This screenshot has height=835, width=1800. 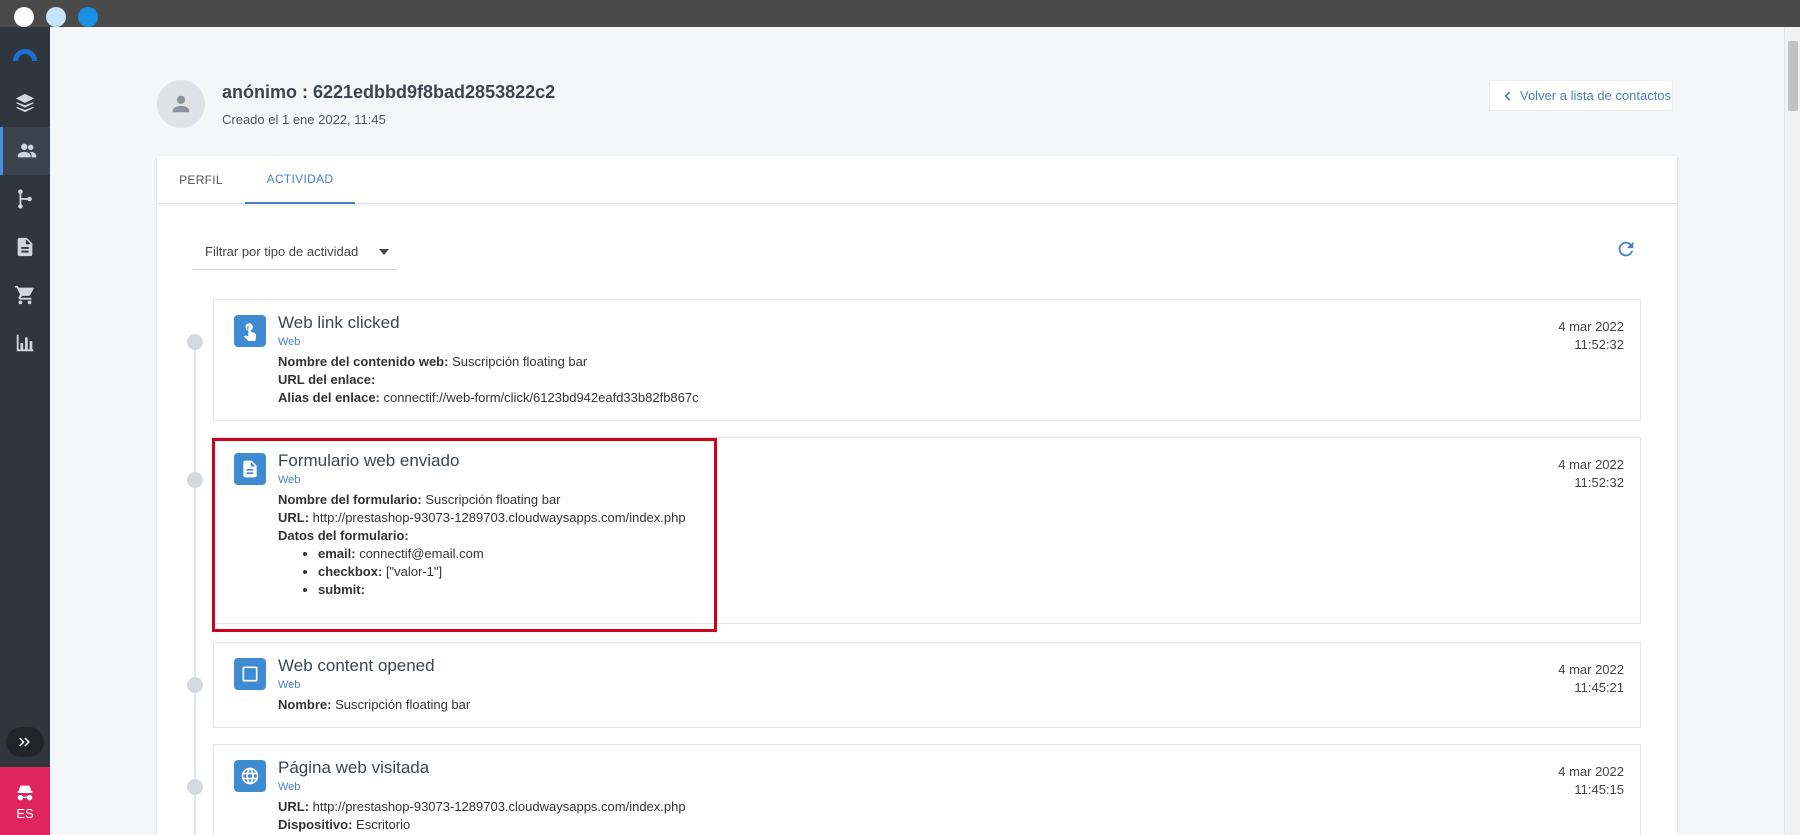 I want to click on language-selector: ES, so click(x=25, y=801).